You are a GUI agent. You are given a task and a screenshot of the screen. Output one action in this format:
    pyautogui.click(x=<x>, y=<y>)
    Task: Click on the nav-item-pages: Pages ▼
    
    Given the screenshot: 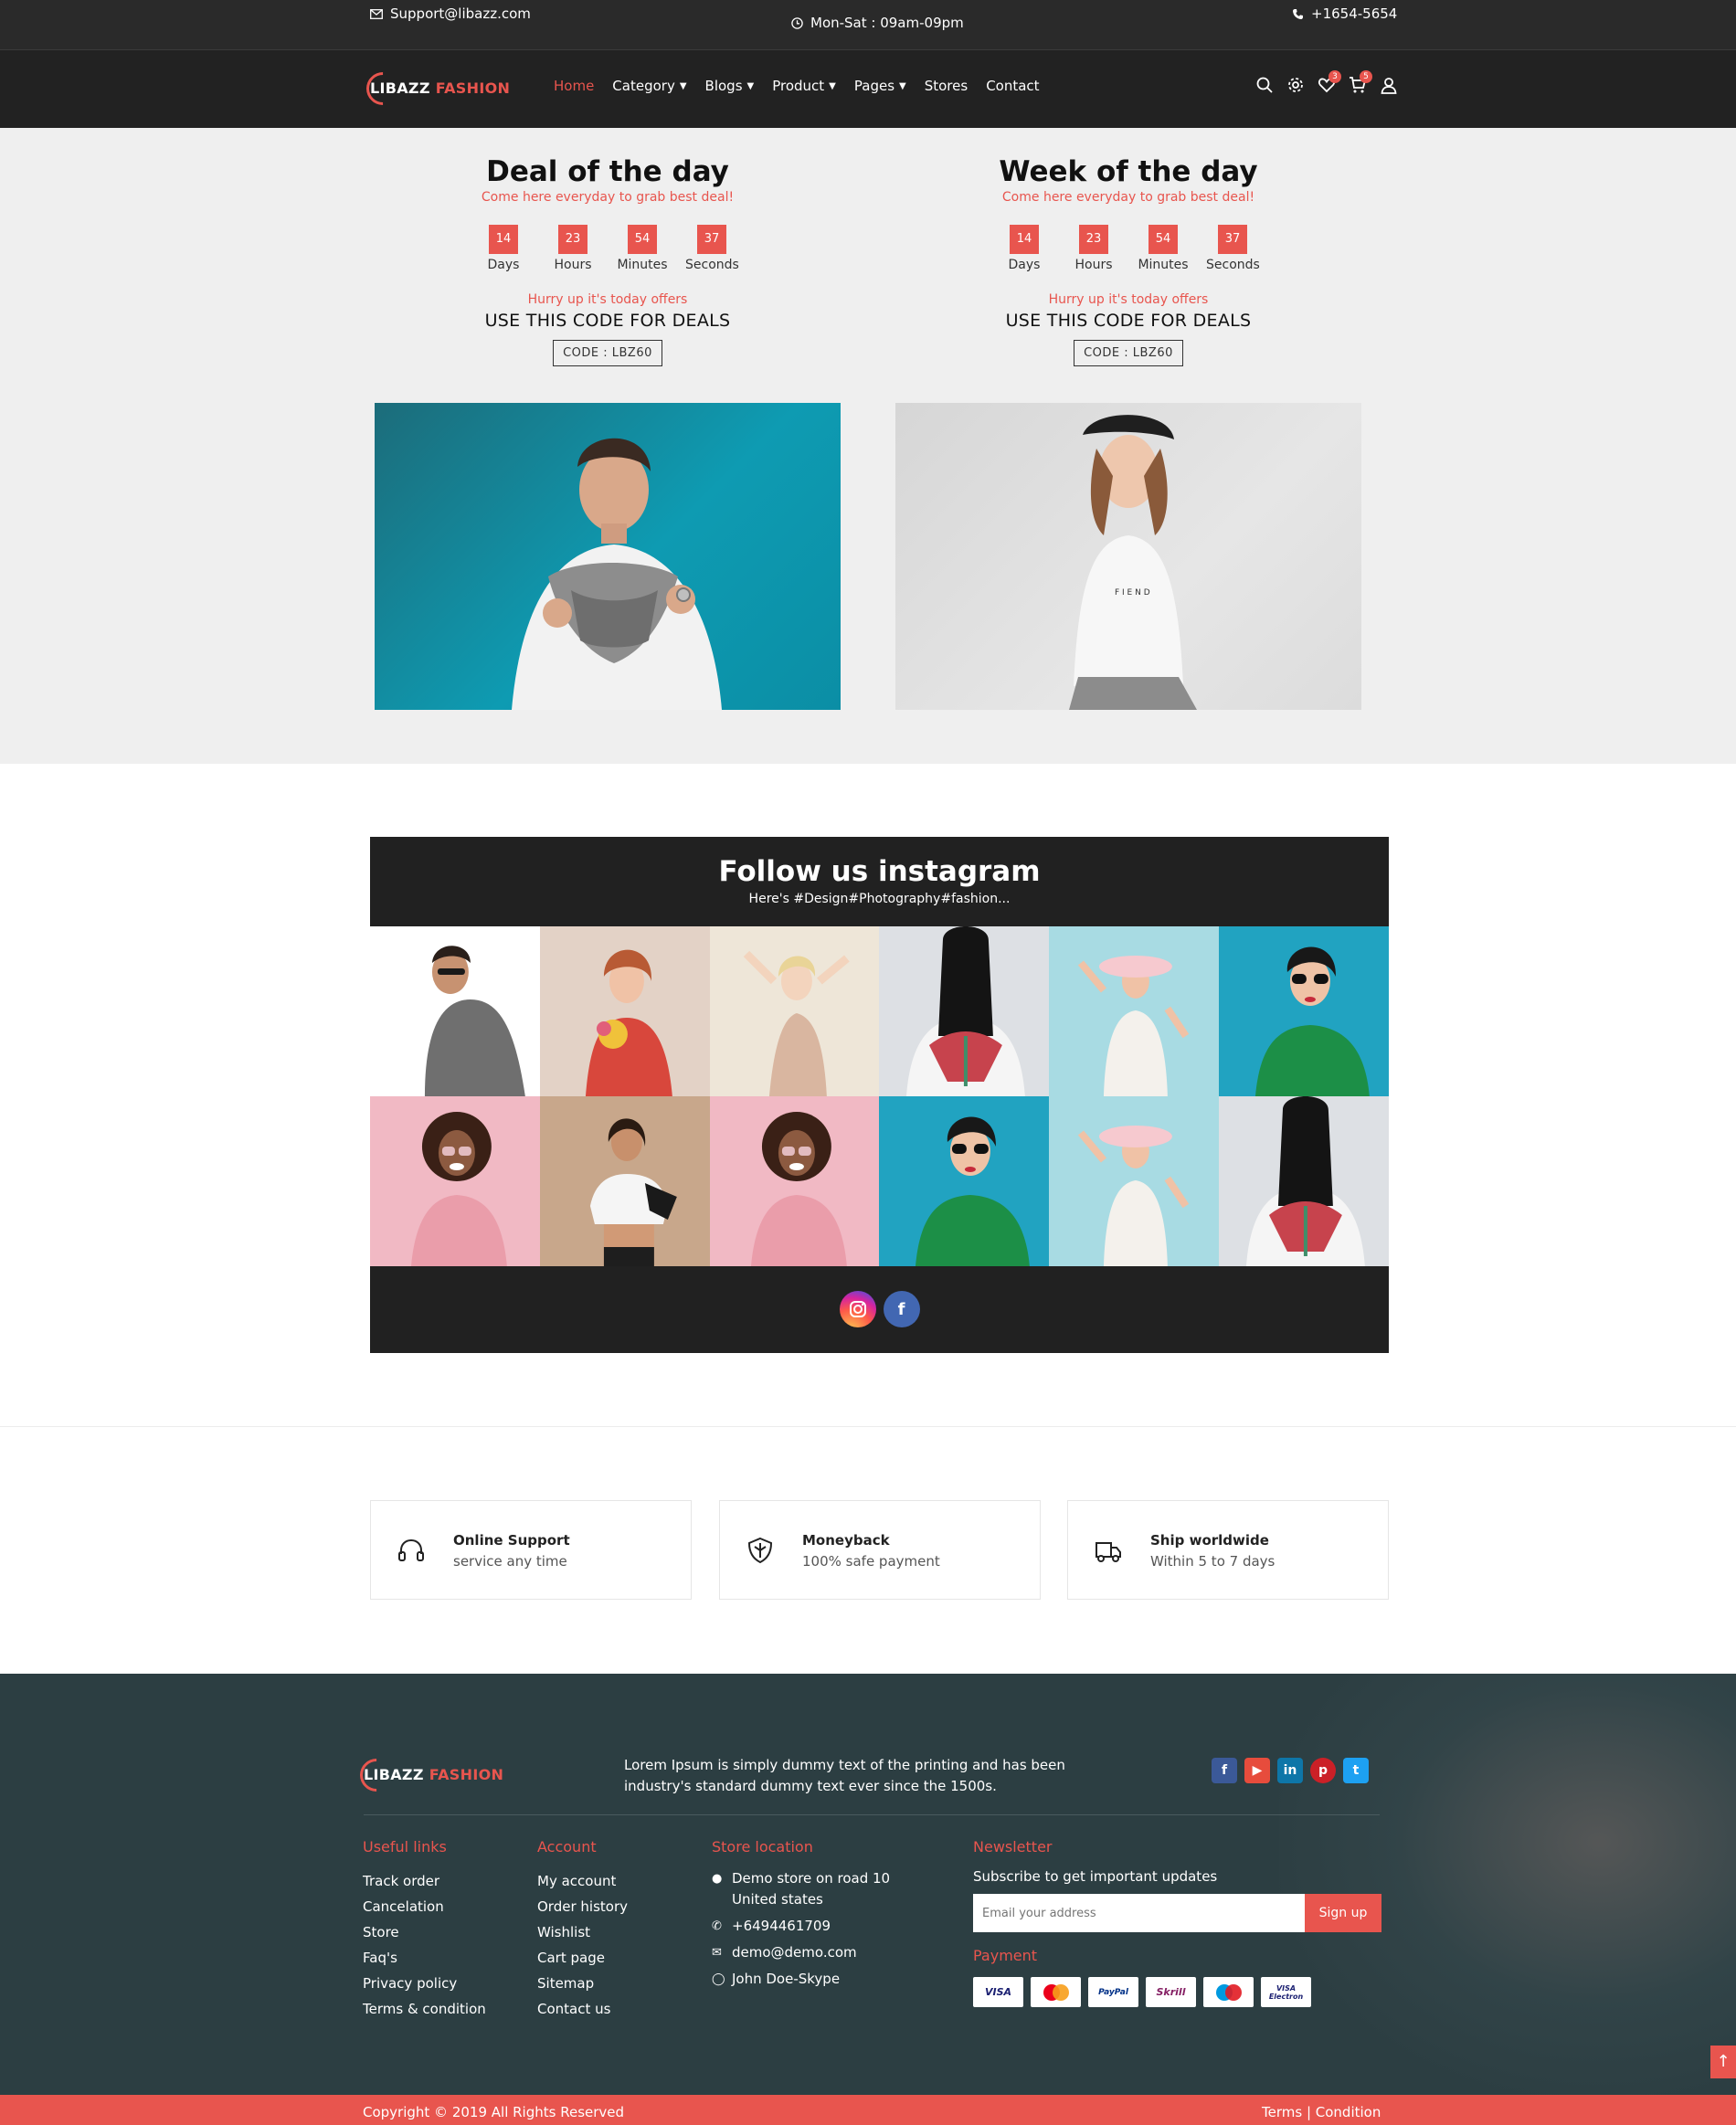 What is the action you would take?
    pyautogui.click(x=880, y=86)
    